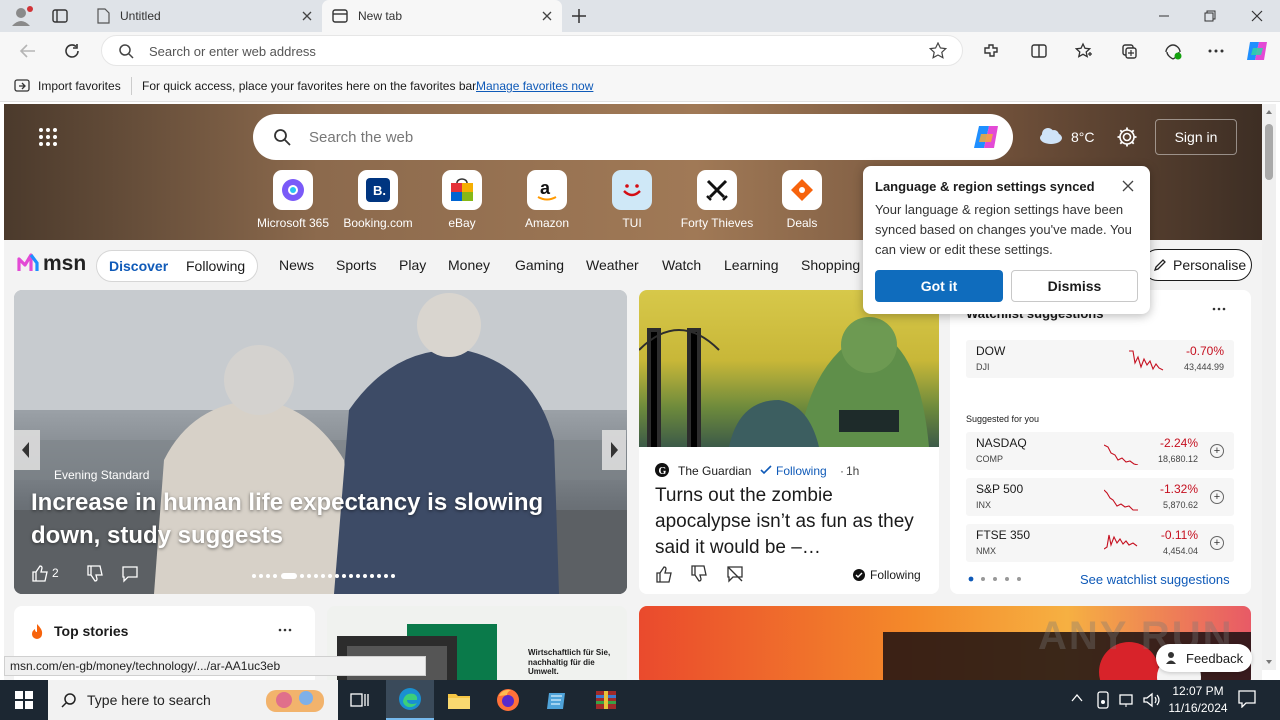 Image resolution: width=1280 pixels, height=720 pixels. I want to click on restore-button, so click(1210, 16).